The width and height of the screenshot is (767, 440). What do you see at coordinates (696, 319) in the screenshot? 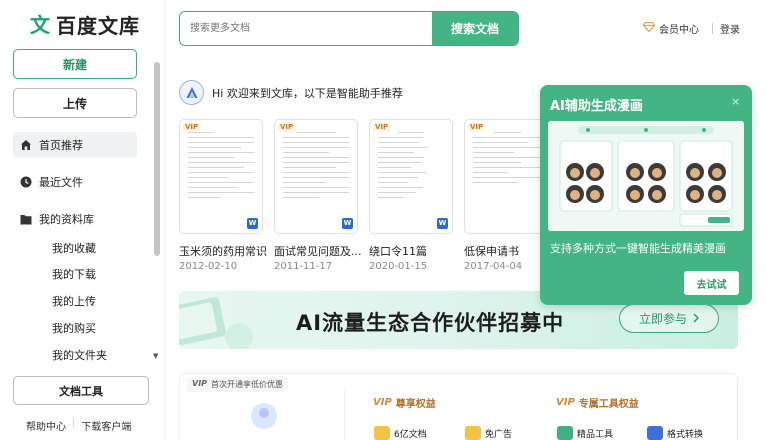
I see `chevron-right-icon` at bounding box center [696, 319].